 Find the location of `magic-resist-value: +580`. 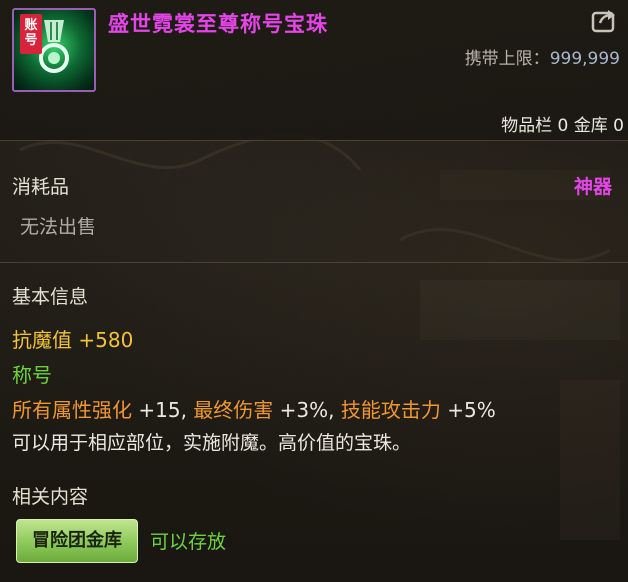

magic-resist-value: +580 is located at coordinates (106, 340).